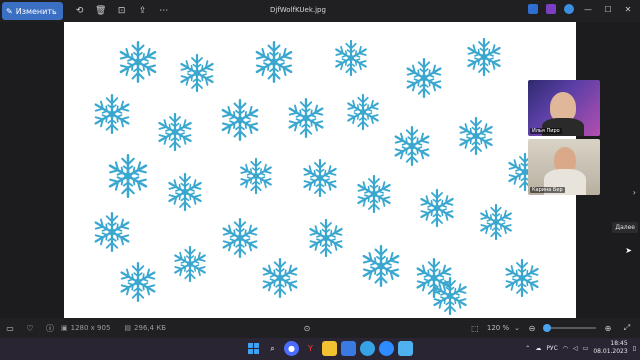 Image resolution: width=640 pixels, height=360 pixels. Describe the element at coordinates (564, 108) in the screenshot. I see `video-tile: Илья Пиро` at that location.